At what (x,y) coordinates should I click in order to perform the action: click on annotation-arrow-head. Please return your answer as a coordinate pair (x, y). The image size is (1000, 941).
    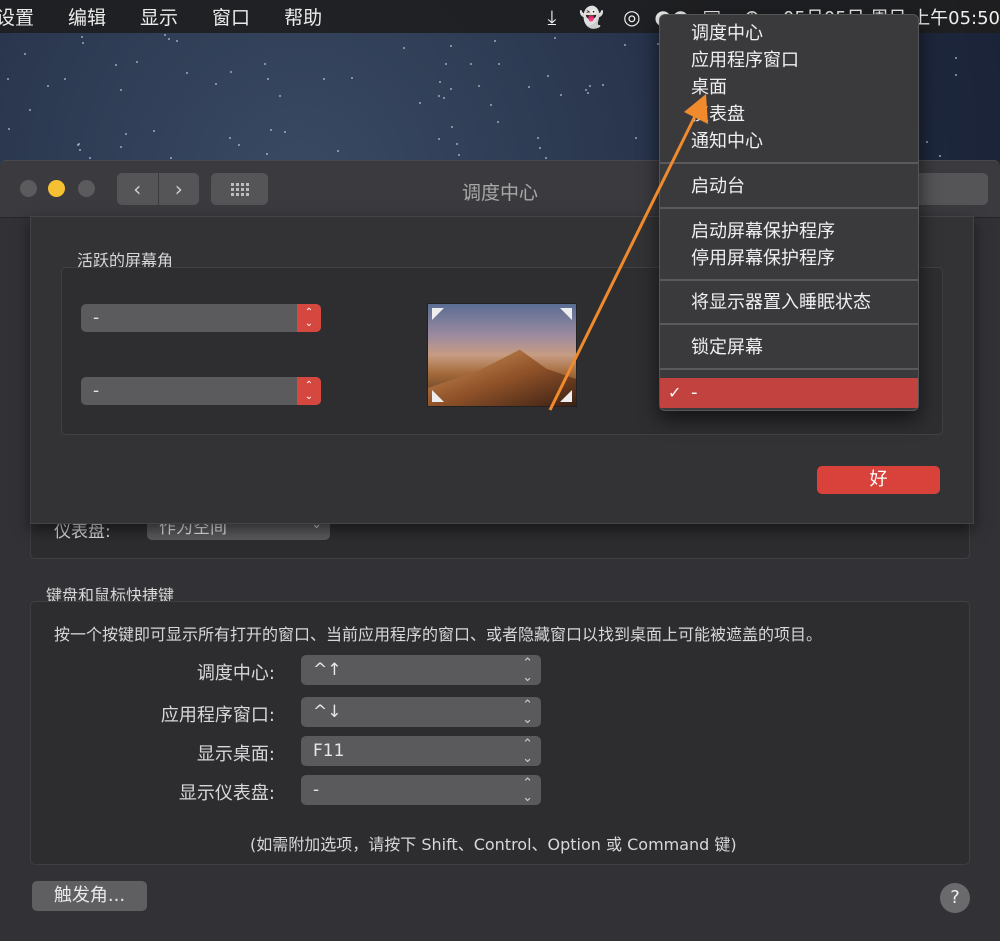
    Looking at the image, I should click on (696, 109).